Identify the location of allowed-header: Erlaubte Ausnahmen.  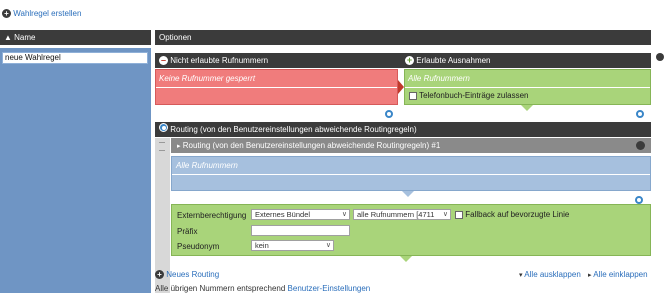
(453, 60).